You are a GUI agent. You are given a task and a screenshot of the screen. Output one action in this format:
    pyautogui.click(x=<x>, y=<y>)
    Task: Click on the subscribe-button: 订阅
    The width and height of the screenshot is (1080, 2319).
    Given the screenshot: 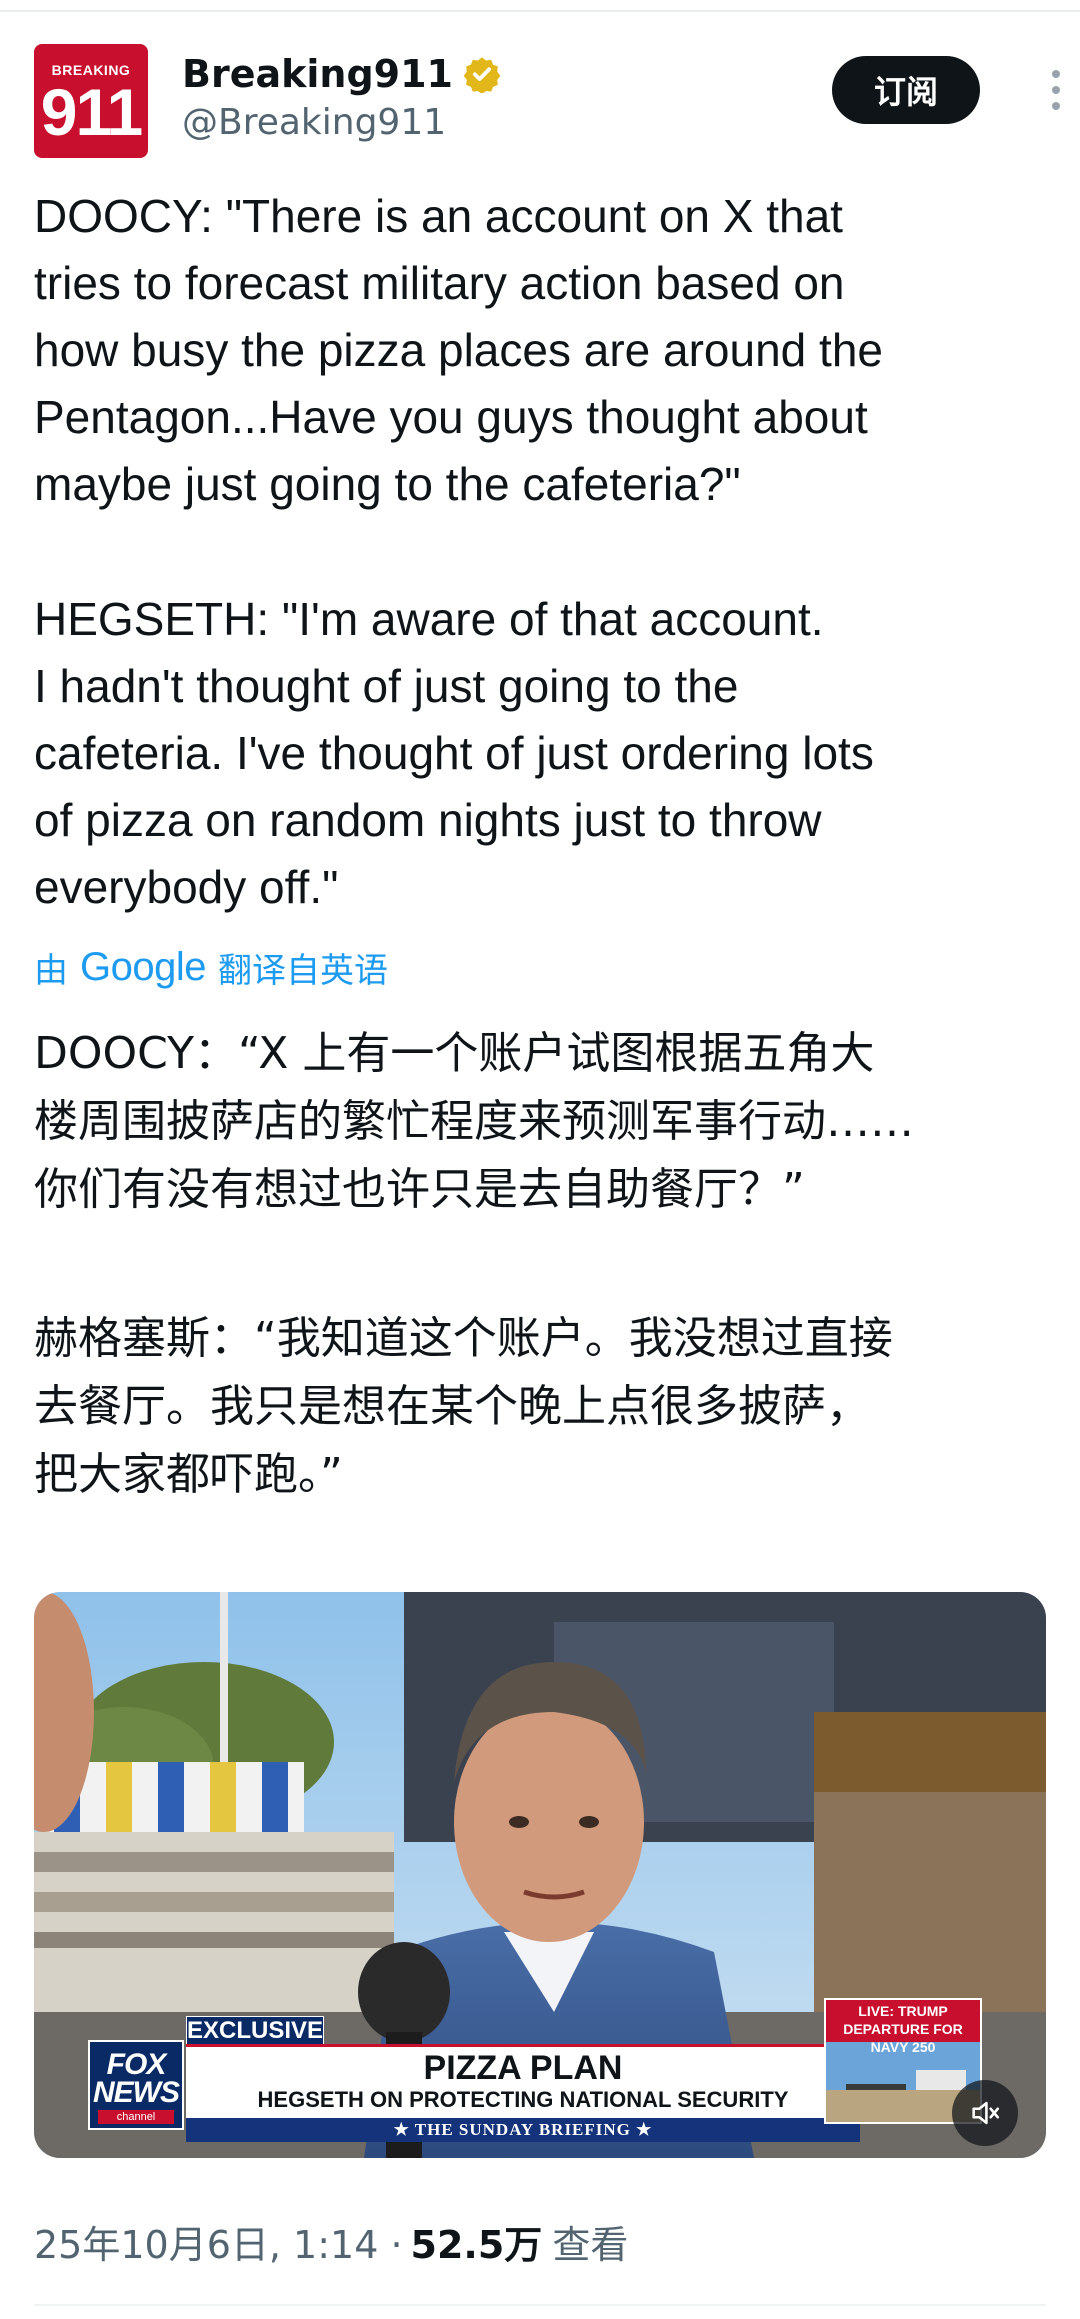 What is the action you would take?
    pyautogui.click(x=906, y=90)
    